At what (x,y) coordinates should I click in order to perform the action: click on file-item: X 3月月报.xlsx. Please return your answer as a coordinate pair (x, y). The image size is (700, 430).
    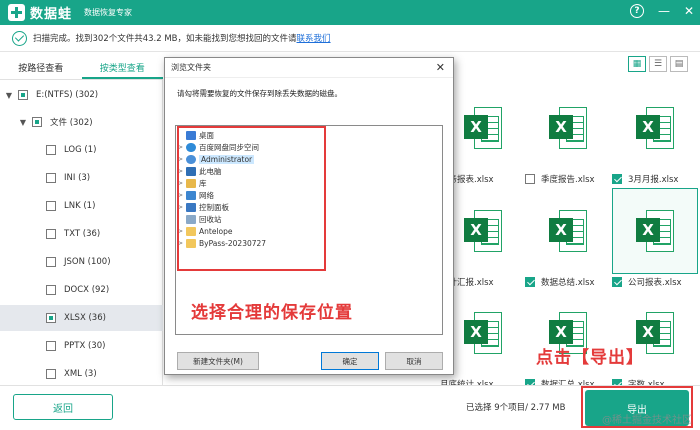
    Looking at the image, I should click on (655, 135).